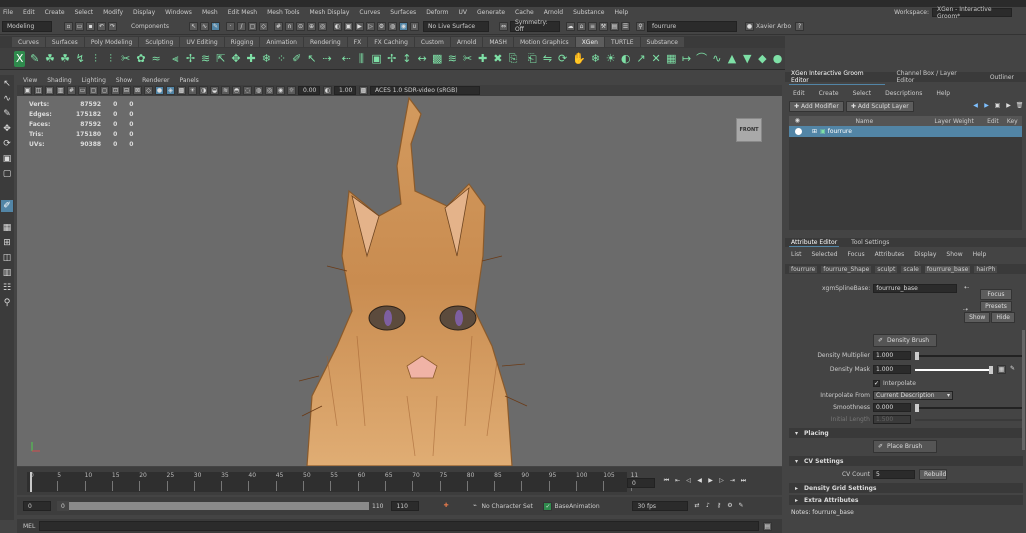  What do you see at coordinates (603, 26) in the screenshot?
I see `tool-settings-icon: ⚒` at bounding box center [603, 26].